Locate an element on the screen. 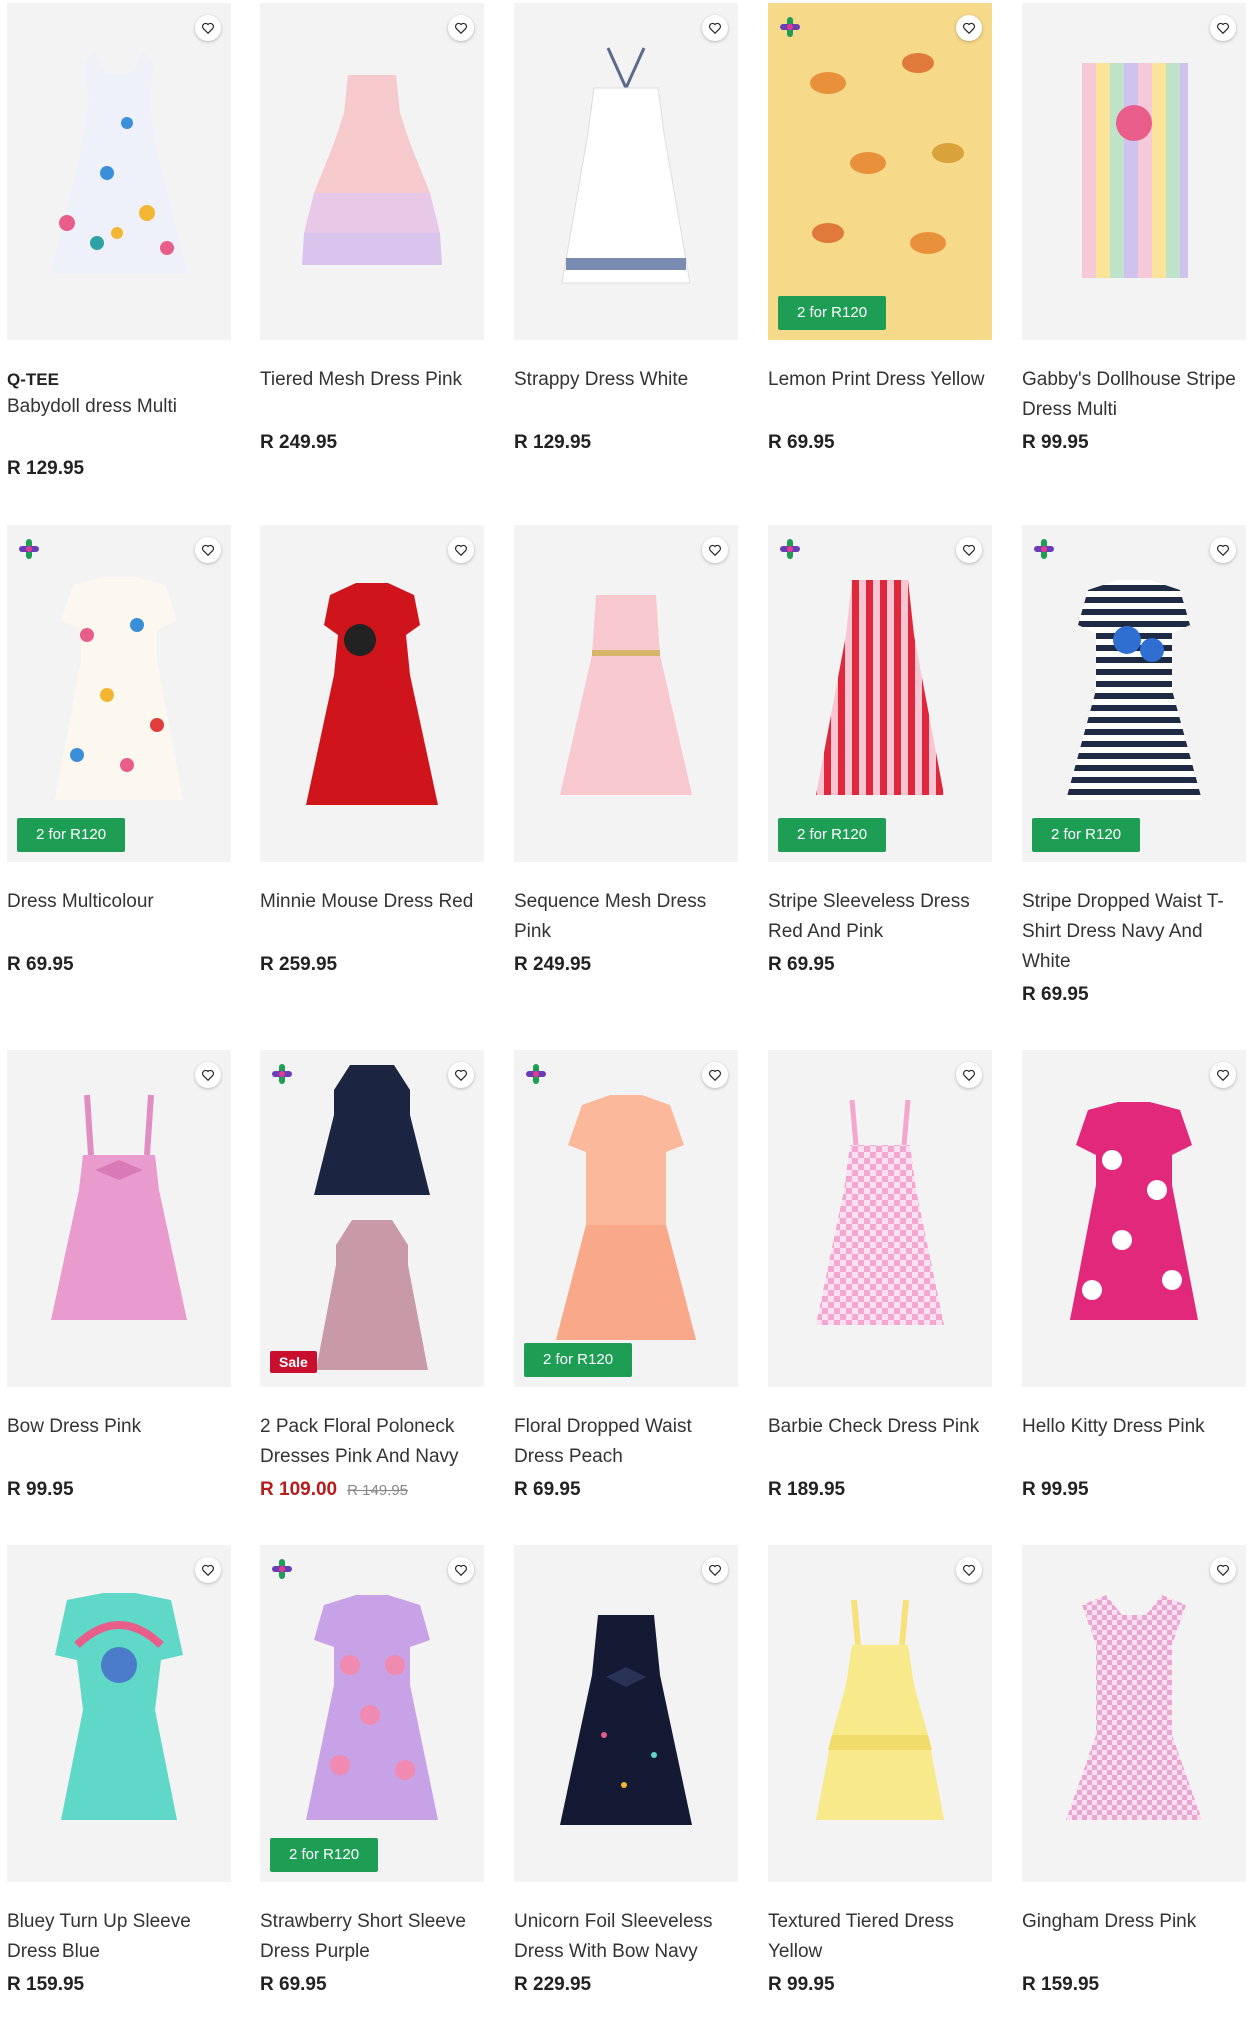 The width and height of the screenshot is (1250, 2024). product-title: Barbie Check Dress Pink is located at coordinates (880, 1427).